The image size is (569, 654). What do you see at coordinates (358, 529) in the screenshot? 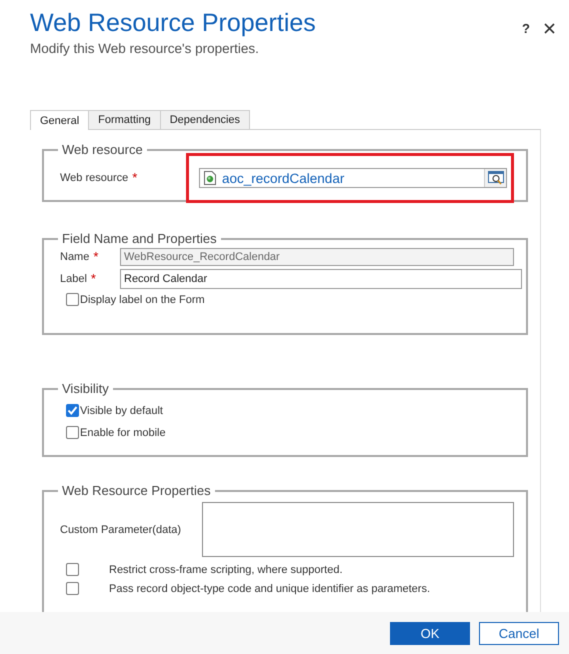
I see `parameter-field` at bounding box center [358, 529].